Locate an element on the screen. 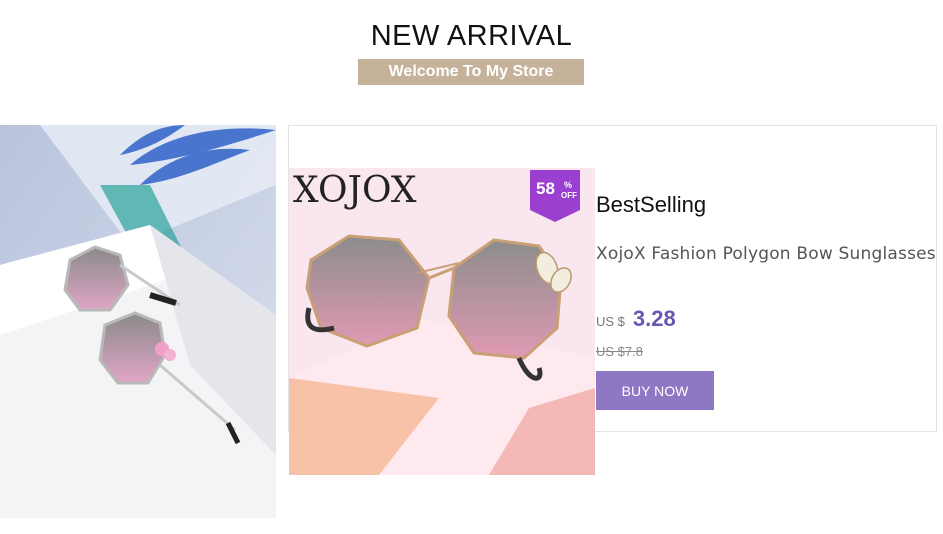 The image size is (943, 534). discount-percent: % is located at coordinates (568, 185).